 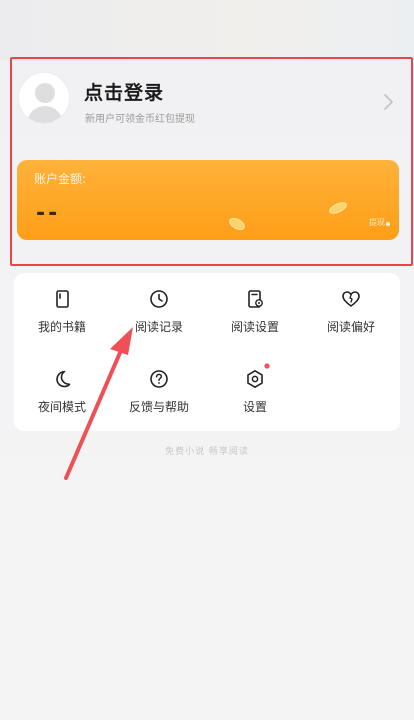 I want to click on phone-settings-icon, so click(x=255, y=299).